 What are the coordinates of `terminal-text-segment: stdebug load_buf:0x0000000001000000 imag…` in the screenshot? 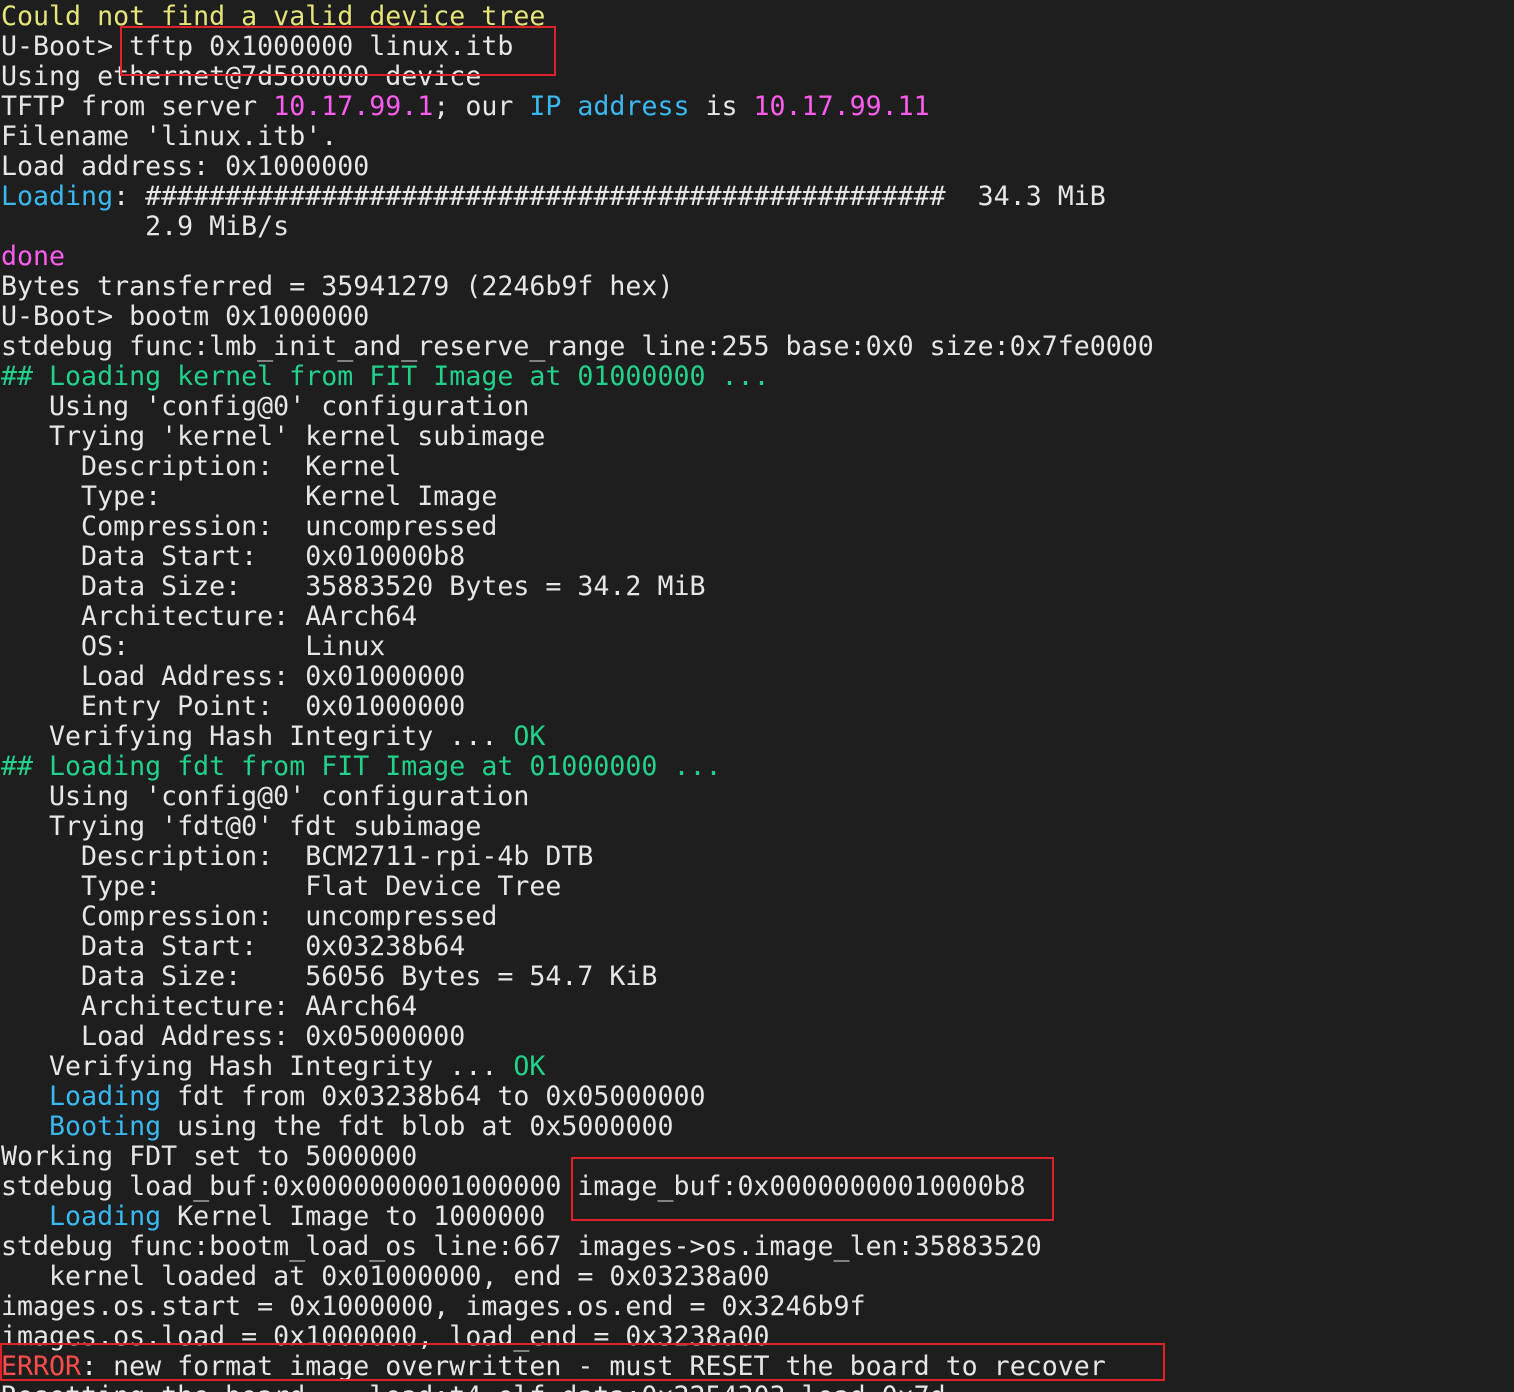 It's located at (513, 1186).